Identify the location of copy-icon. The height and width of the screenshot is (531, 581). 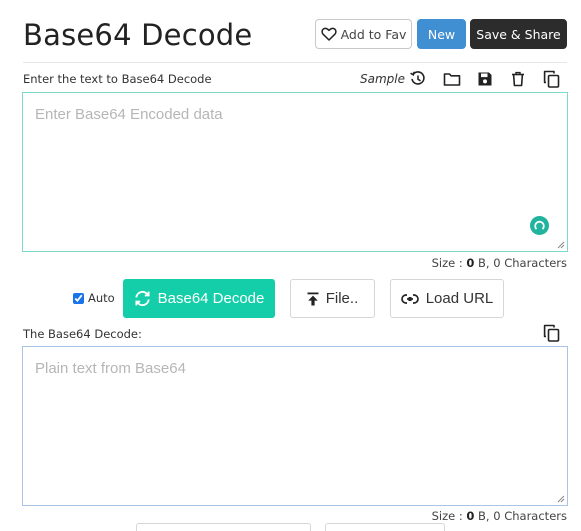
(551, 79).